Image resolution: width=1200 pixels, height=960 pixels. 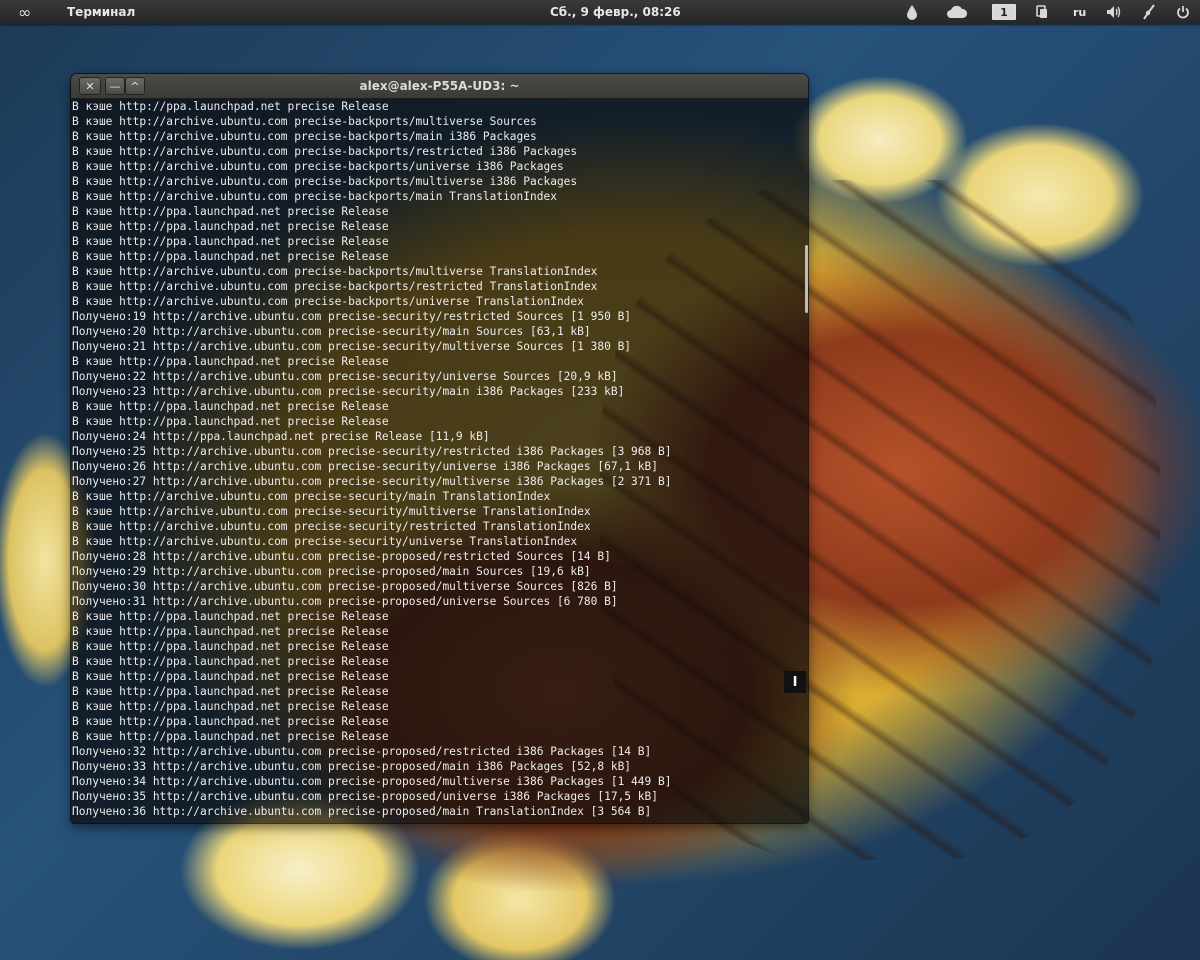 I want to click on keyboard-layout-indicator: ru, so click(x=1079, y=12).